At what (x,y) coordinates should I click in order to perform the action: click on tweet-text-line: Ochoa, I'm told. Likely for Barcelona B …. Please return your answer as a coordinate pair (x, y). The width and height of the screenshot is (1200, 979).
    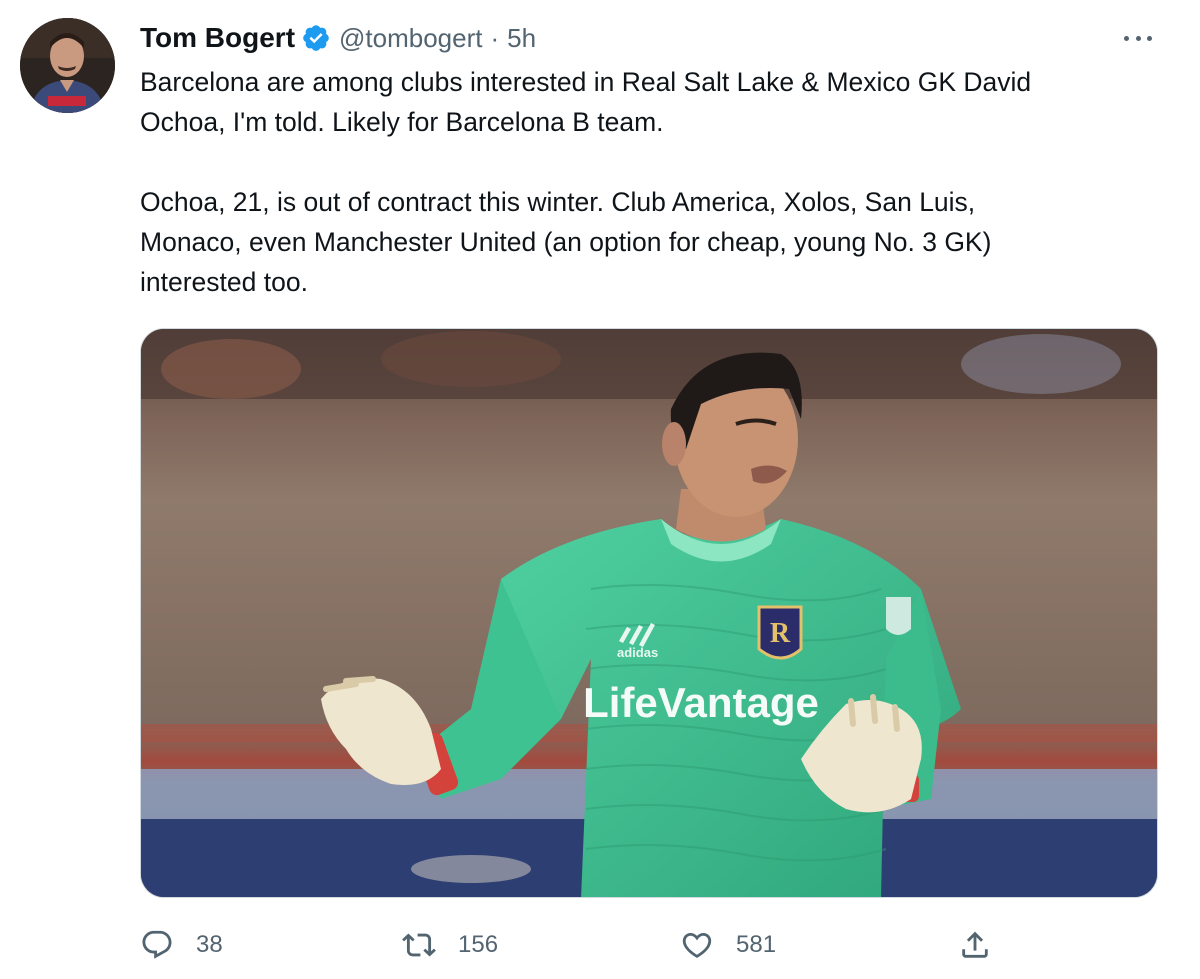
    Looking at the image, I should click on (402, 122).